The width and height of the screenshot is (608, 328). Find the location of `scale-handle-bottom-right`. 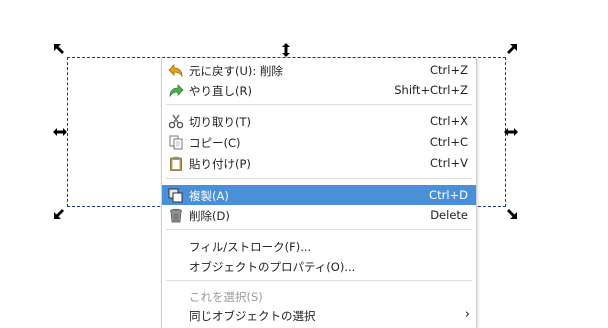

scale-handle-bottom-right is located at coordinates (511, 213).